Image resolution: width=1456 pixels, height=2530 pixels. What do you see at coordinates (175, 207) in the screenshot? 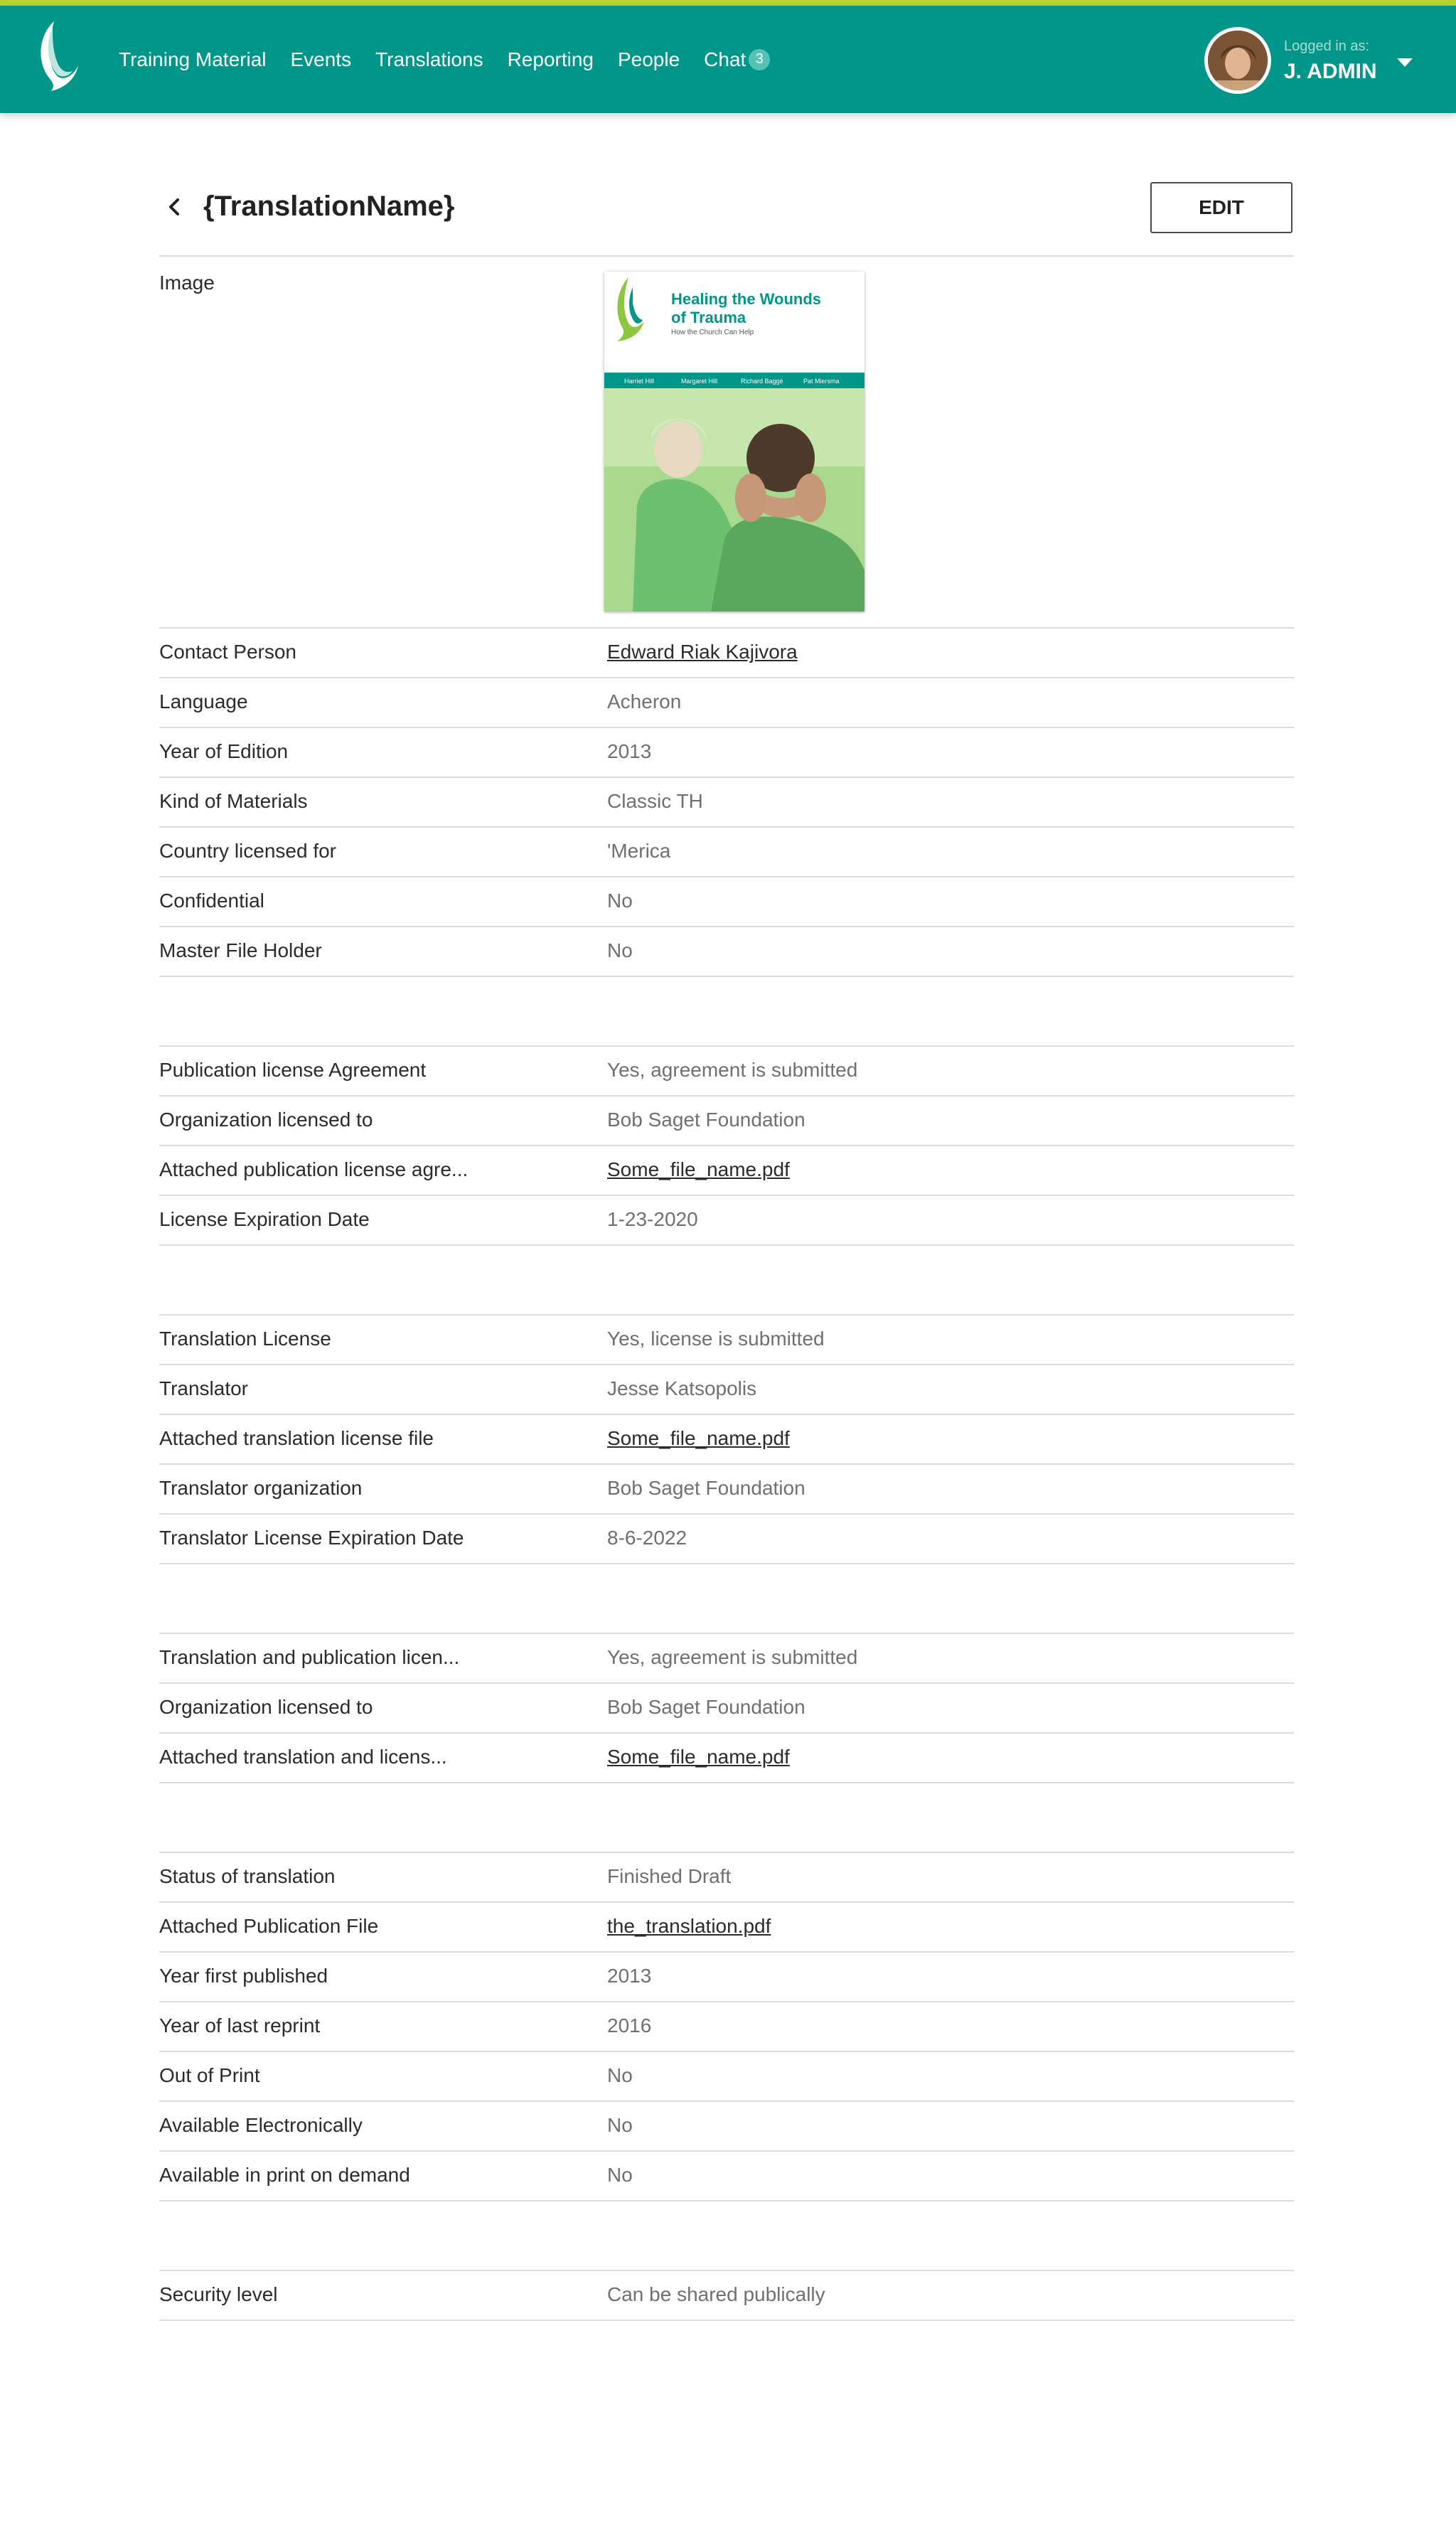
I see `back-chevron-icon` at bounding box center [175, 207].